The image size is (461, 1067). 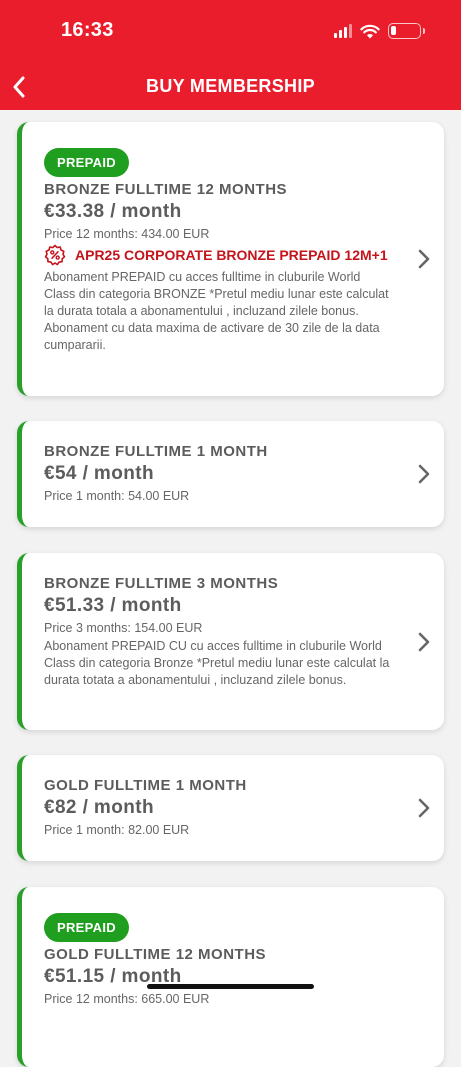 I want to click on status-time: 16:33, so click(x=87, y=30).